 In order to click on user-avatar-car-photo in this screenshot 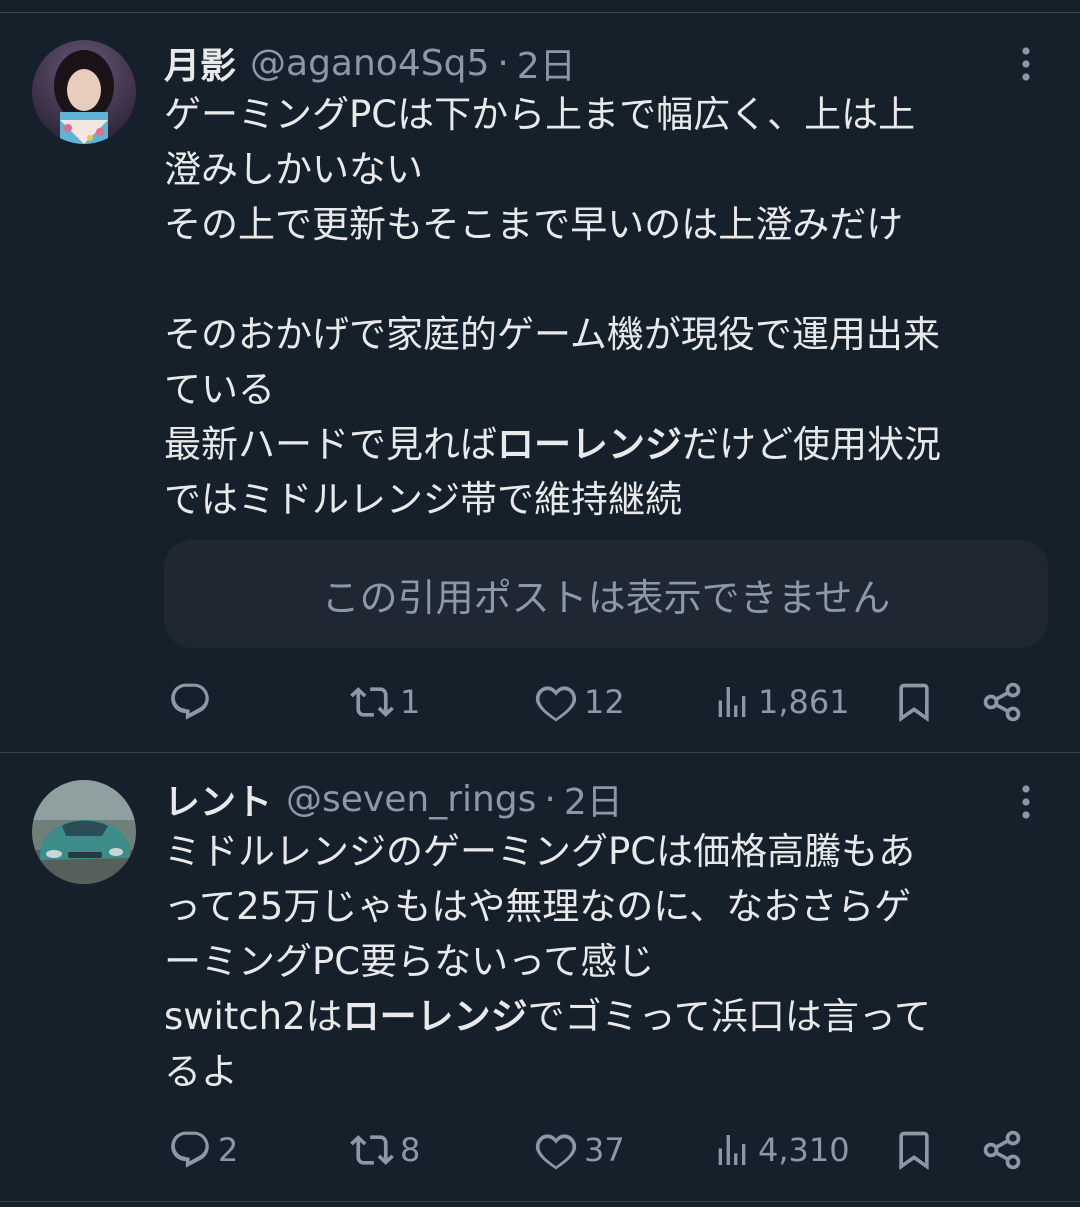, I will do `click(84, 832)`.